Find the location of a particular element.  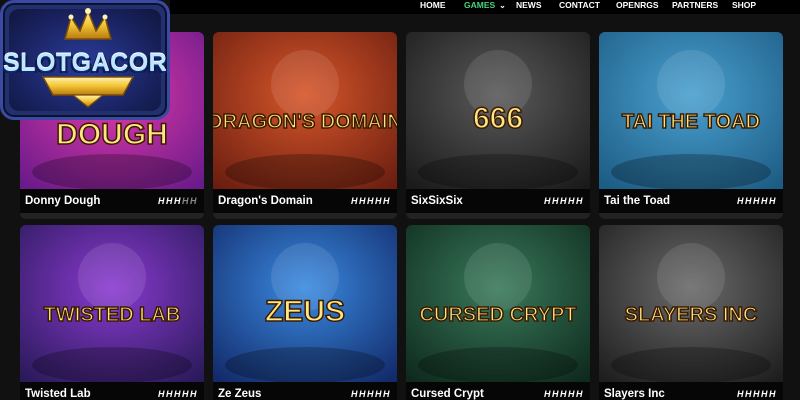

game-label-bar: Dragon's Domain HHHHH is located at coordinates (305, 201).